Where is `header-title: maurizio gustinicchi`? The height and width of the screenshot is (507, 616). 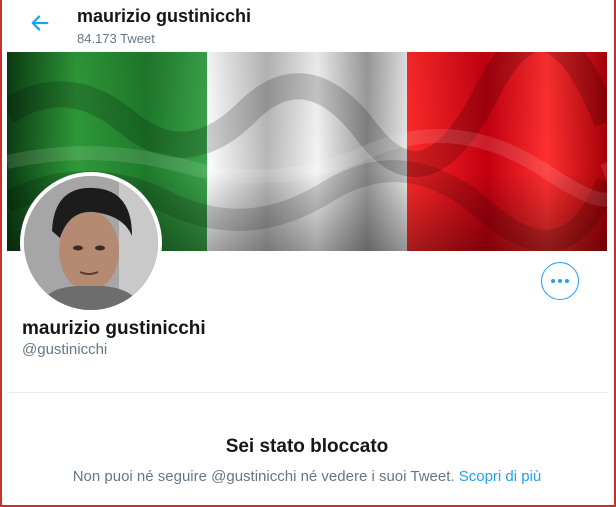
header-title: maurizio gustinicchi is located at coordinates (164, 16).